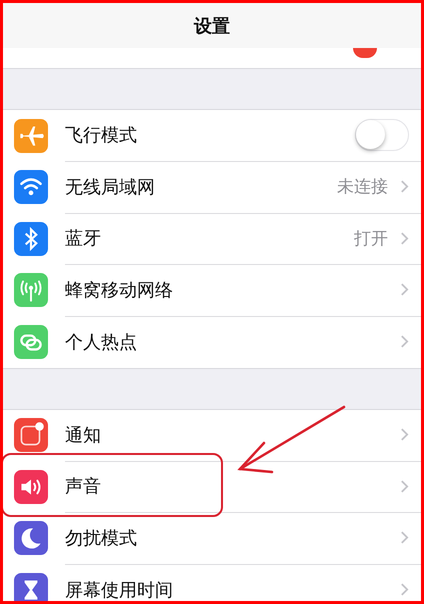  Describe the element at coordinates (110, 187) in the screenshot. I see `row-label: 无线局域网` at that location.